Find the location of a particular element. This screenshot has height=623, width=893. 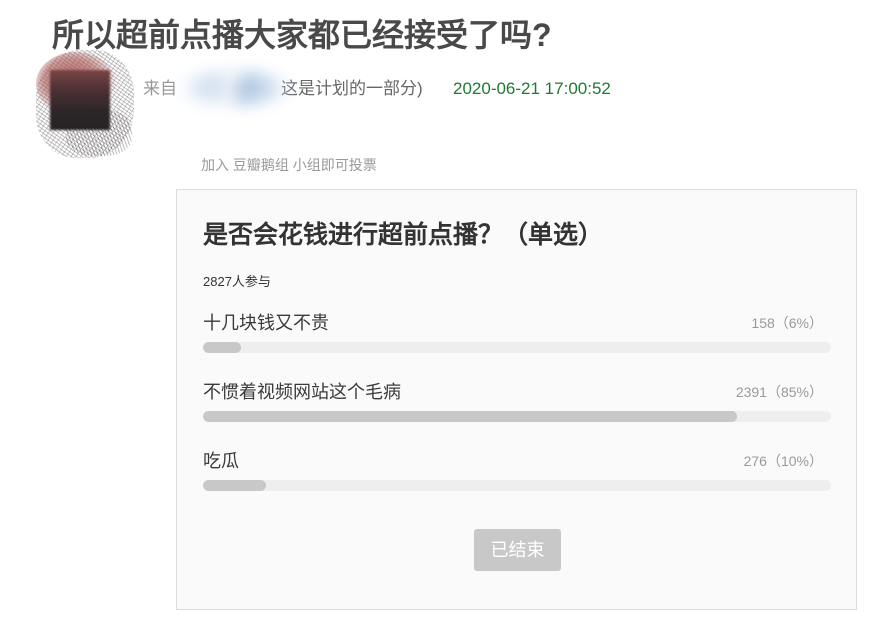

poll-option-label: 吃瓜 is located at coordinates (221, 461).